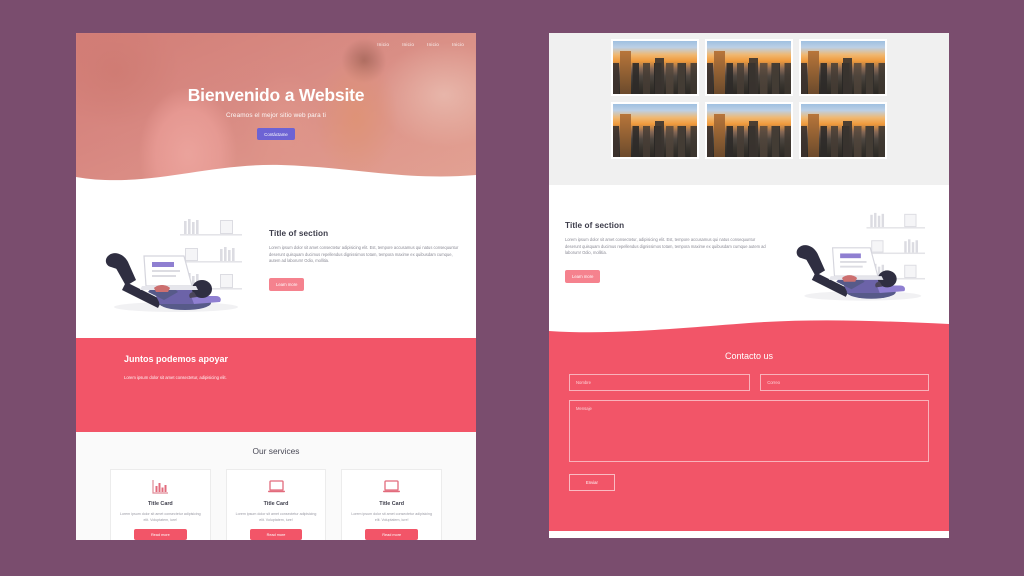  What do you see at coordinates (276, 134) in the screenshot?
I see `hero-contact-button: Contáctame` at bounding box center [276, 134].